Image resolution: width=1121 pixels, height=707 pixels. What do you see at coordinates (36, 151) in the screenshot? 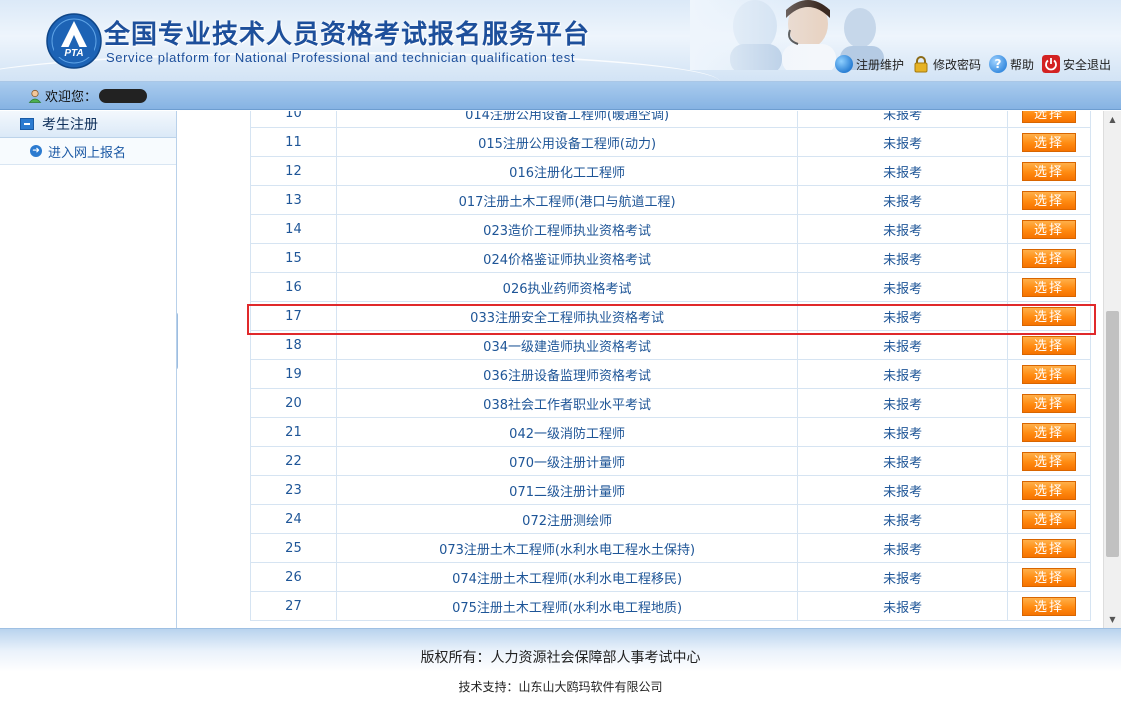
I see `arrow-right-icon: ➜` at bounding box center [36, 151].